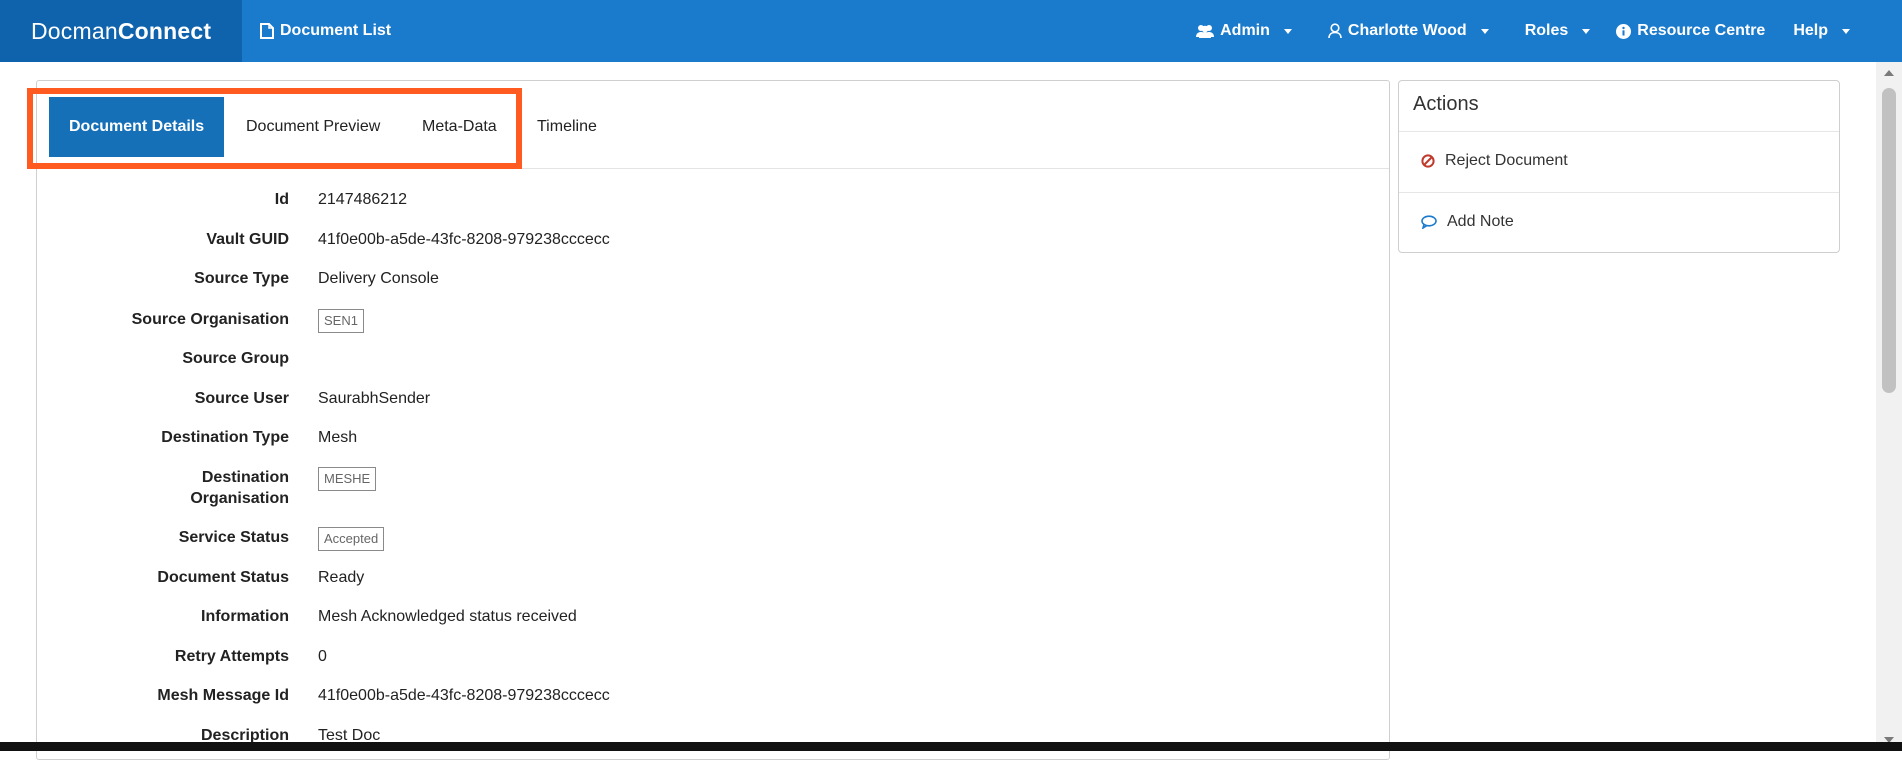 This screenshot has width=1902, height=760. What do you see at coordinates (1205, 31) in the screenshot?
I see `users-icon` at bounding box center [1205, 31].